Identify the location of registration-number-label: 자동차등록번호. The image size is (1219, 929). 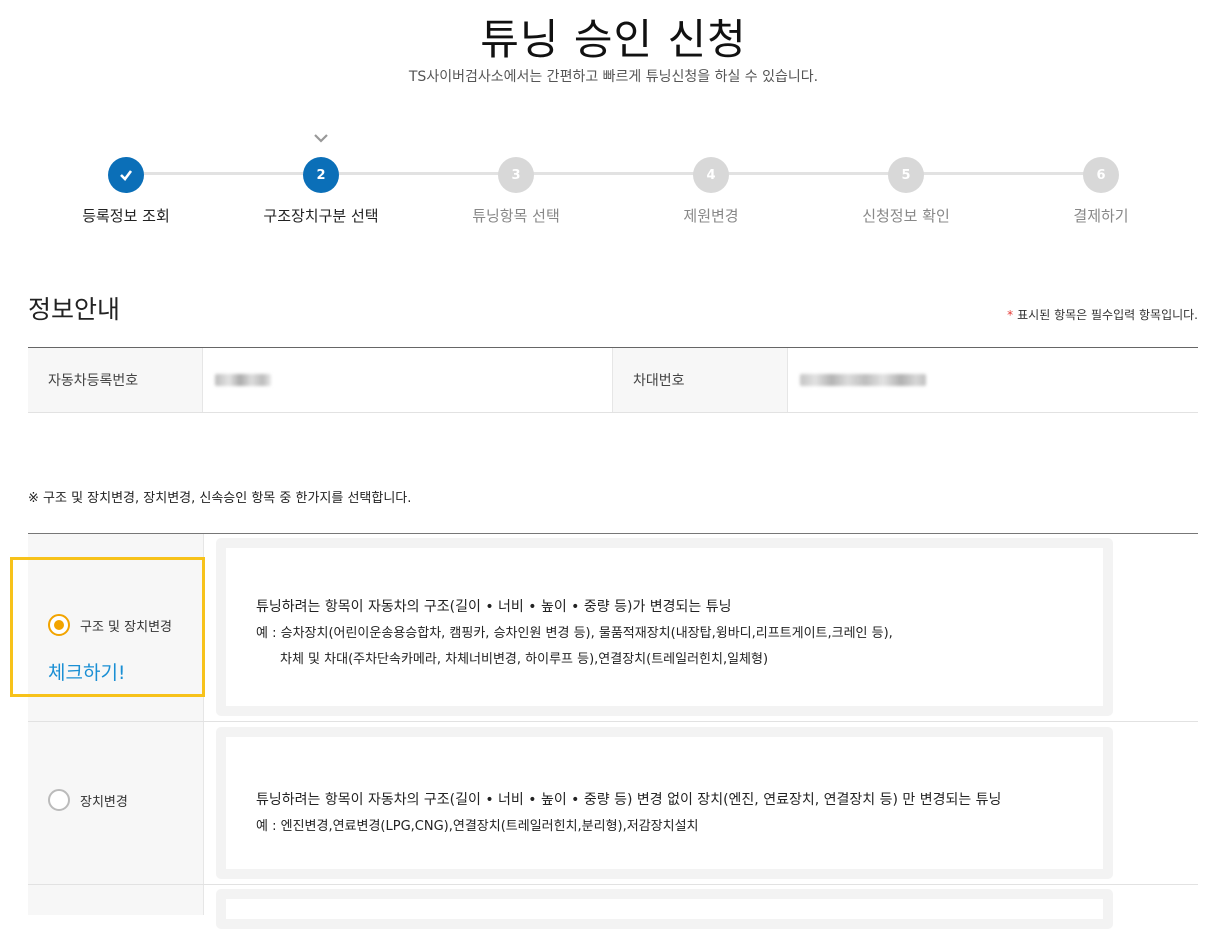
(115, 380).